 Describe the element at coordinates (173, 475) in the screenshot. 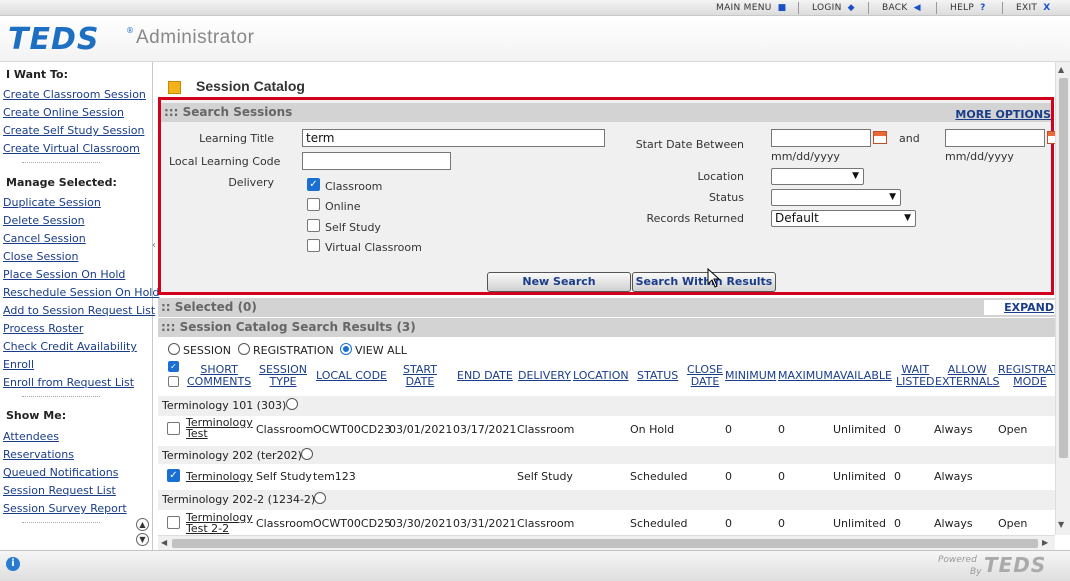

I see `row-select-checkbox: ✓` at that location.